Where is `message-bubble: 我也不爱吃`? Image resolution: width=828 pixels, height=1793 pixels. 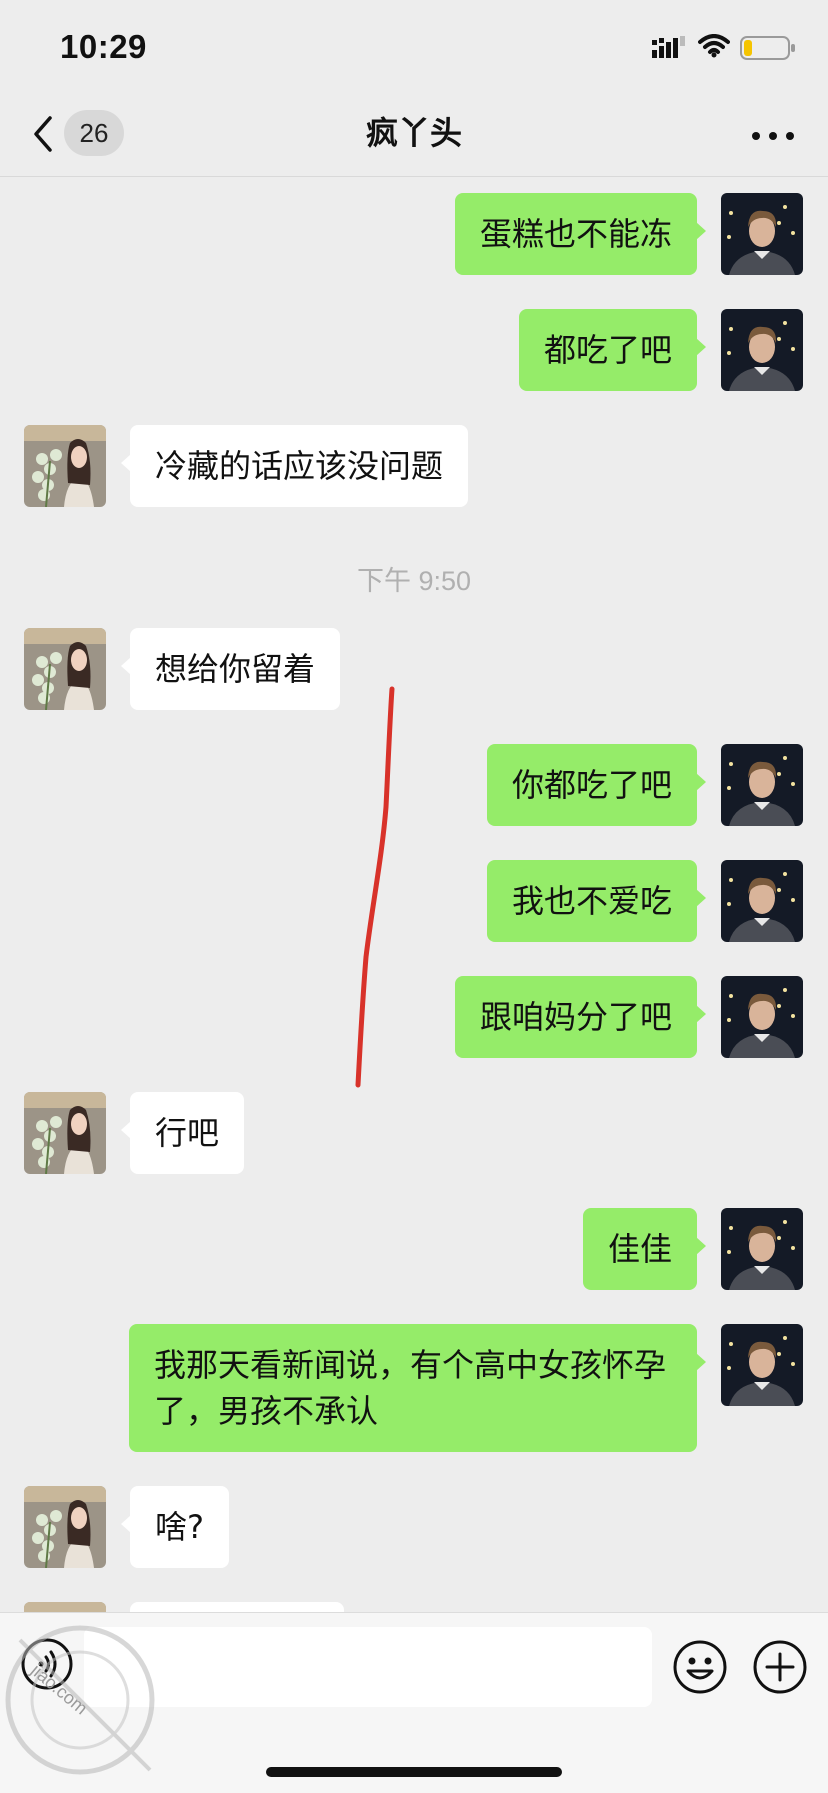
message-bubble: 我也不爱吃 is located at coordinates (596, 901).